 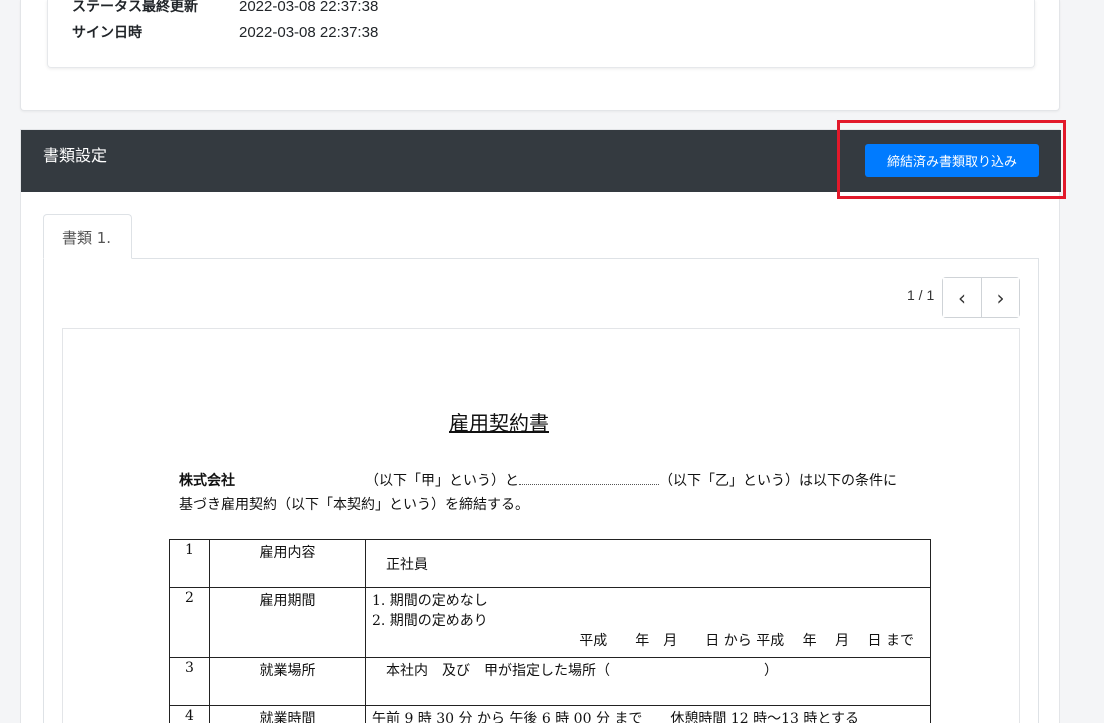 What do you see at coordinates (287, 563) in the screenshot?
I see `row-item: 雇用内容` at bounding box center [287, 563].